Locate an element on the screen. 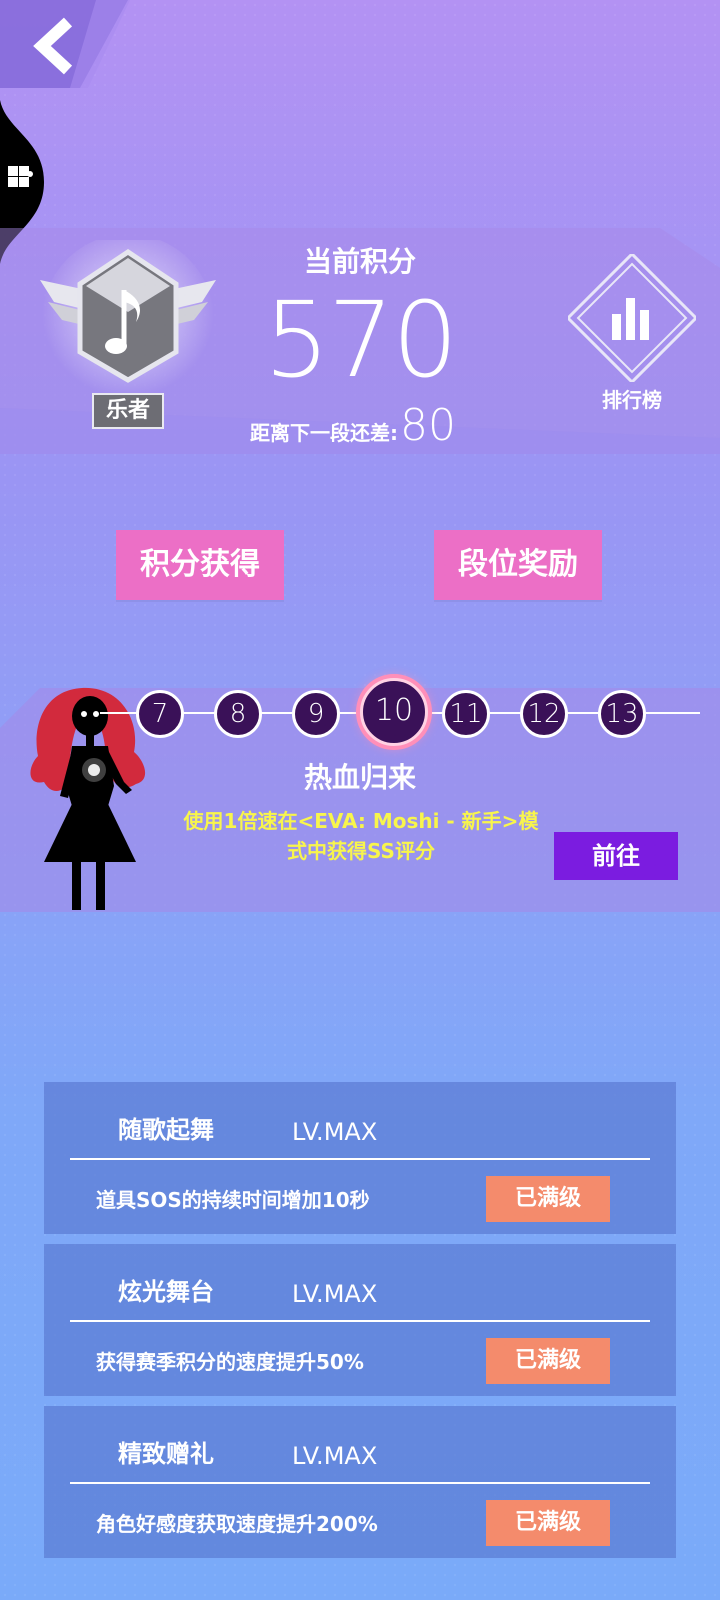 This screenshot has width=720, height=1600. skill-description: 角色好感度获取速度提升200% is located at coordinates (237, 1524).